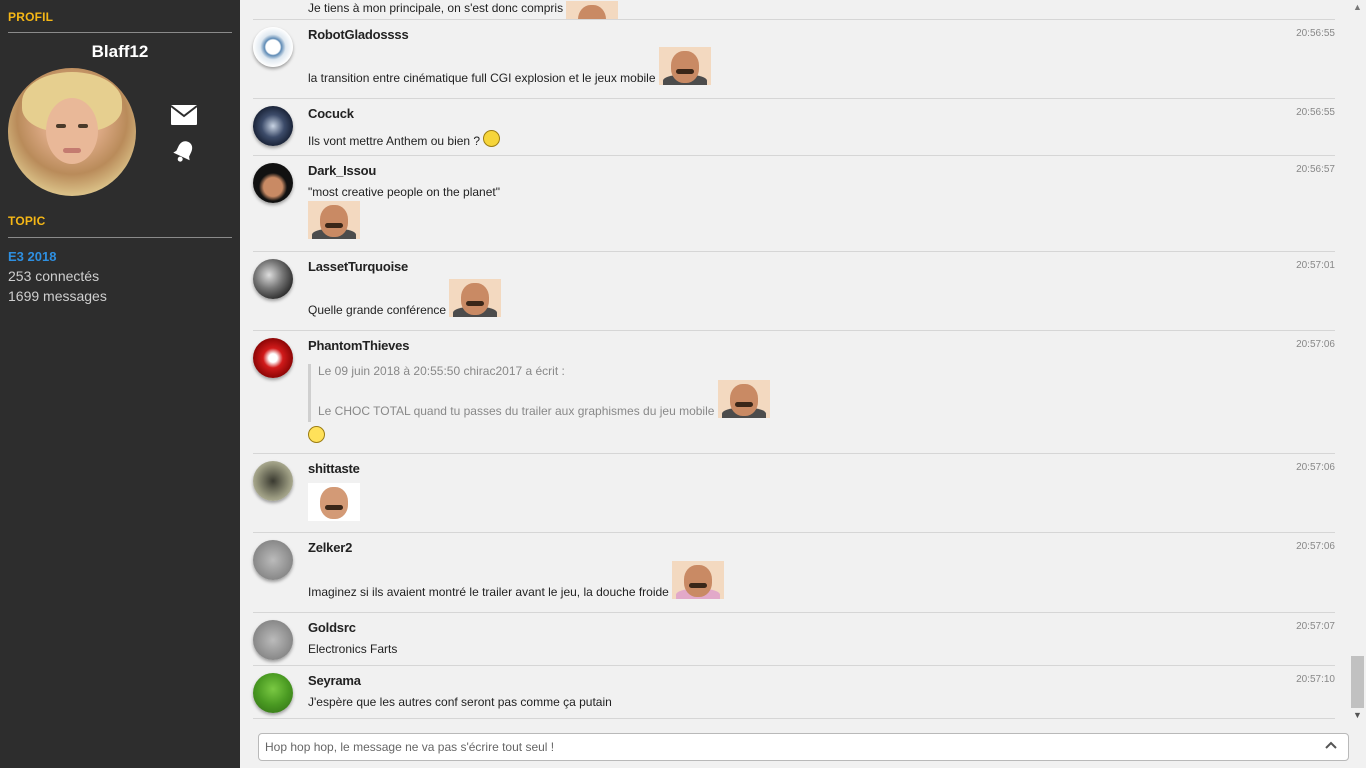 The height and width of the screenshot is (768, 1366). Describe the element at coordinates (1315, 679) in the screenshot. I see `message-time: 20:57:10` at that location.